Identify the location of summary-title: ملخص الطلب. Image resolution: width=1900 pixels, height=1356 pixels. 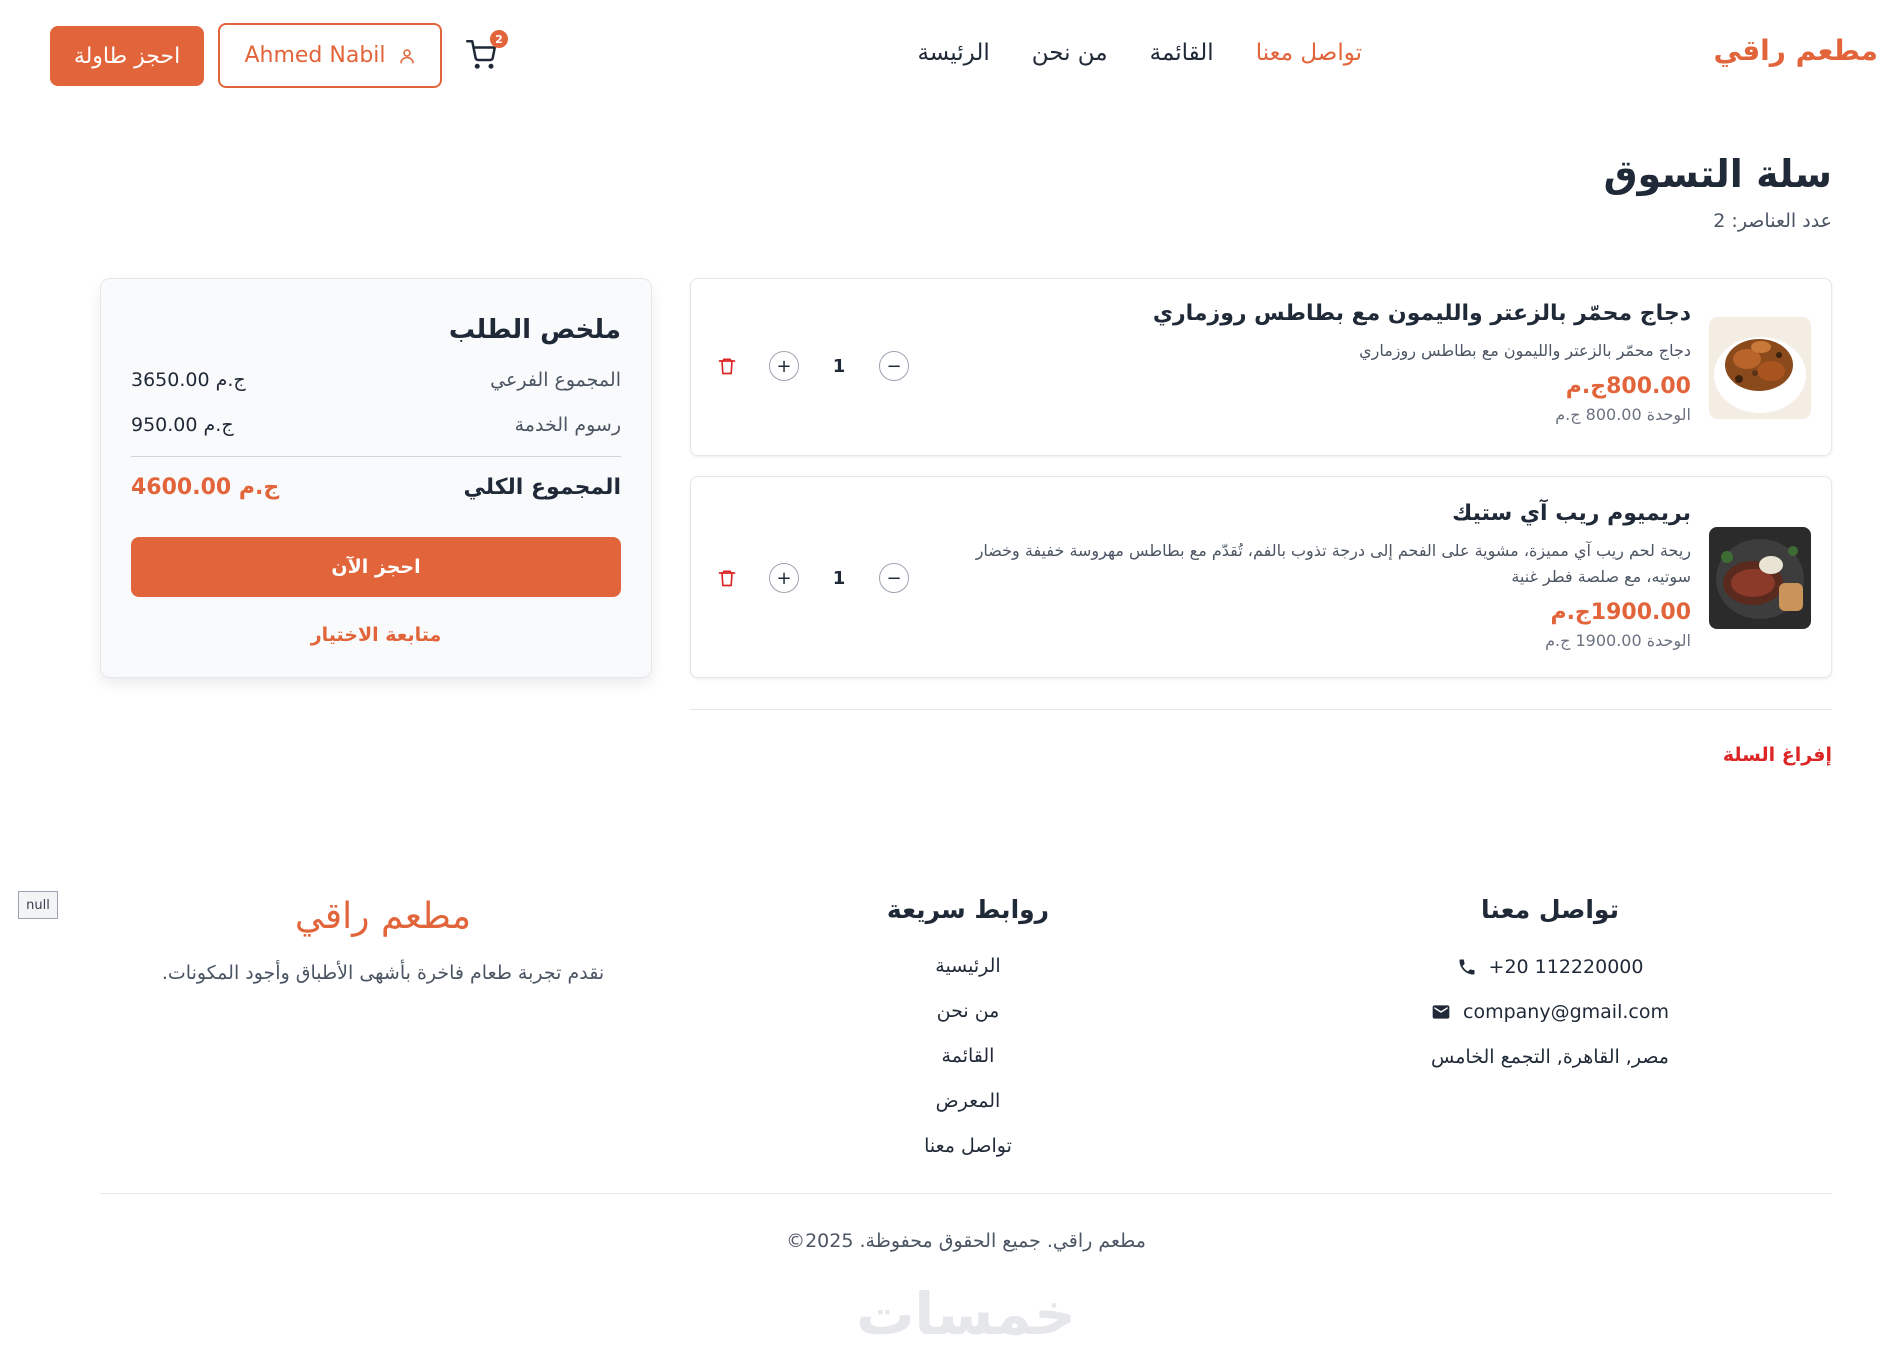
(534, 330).